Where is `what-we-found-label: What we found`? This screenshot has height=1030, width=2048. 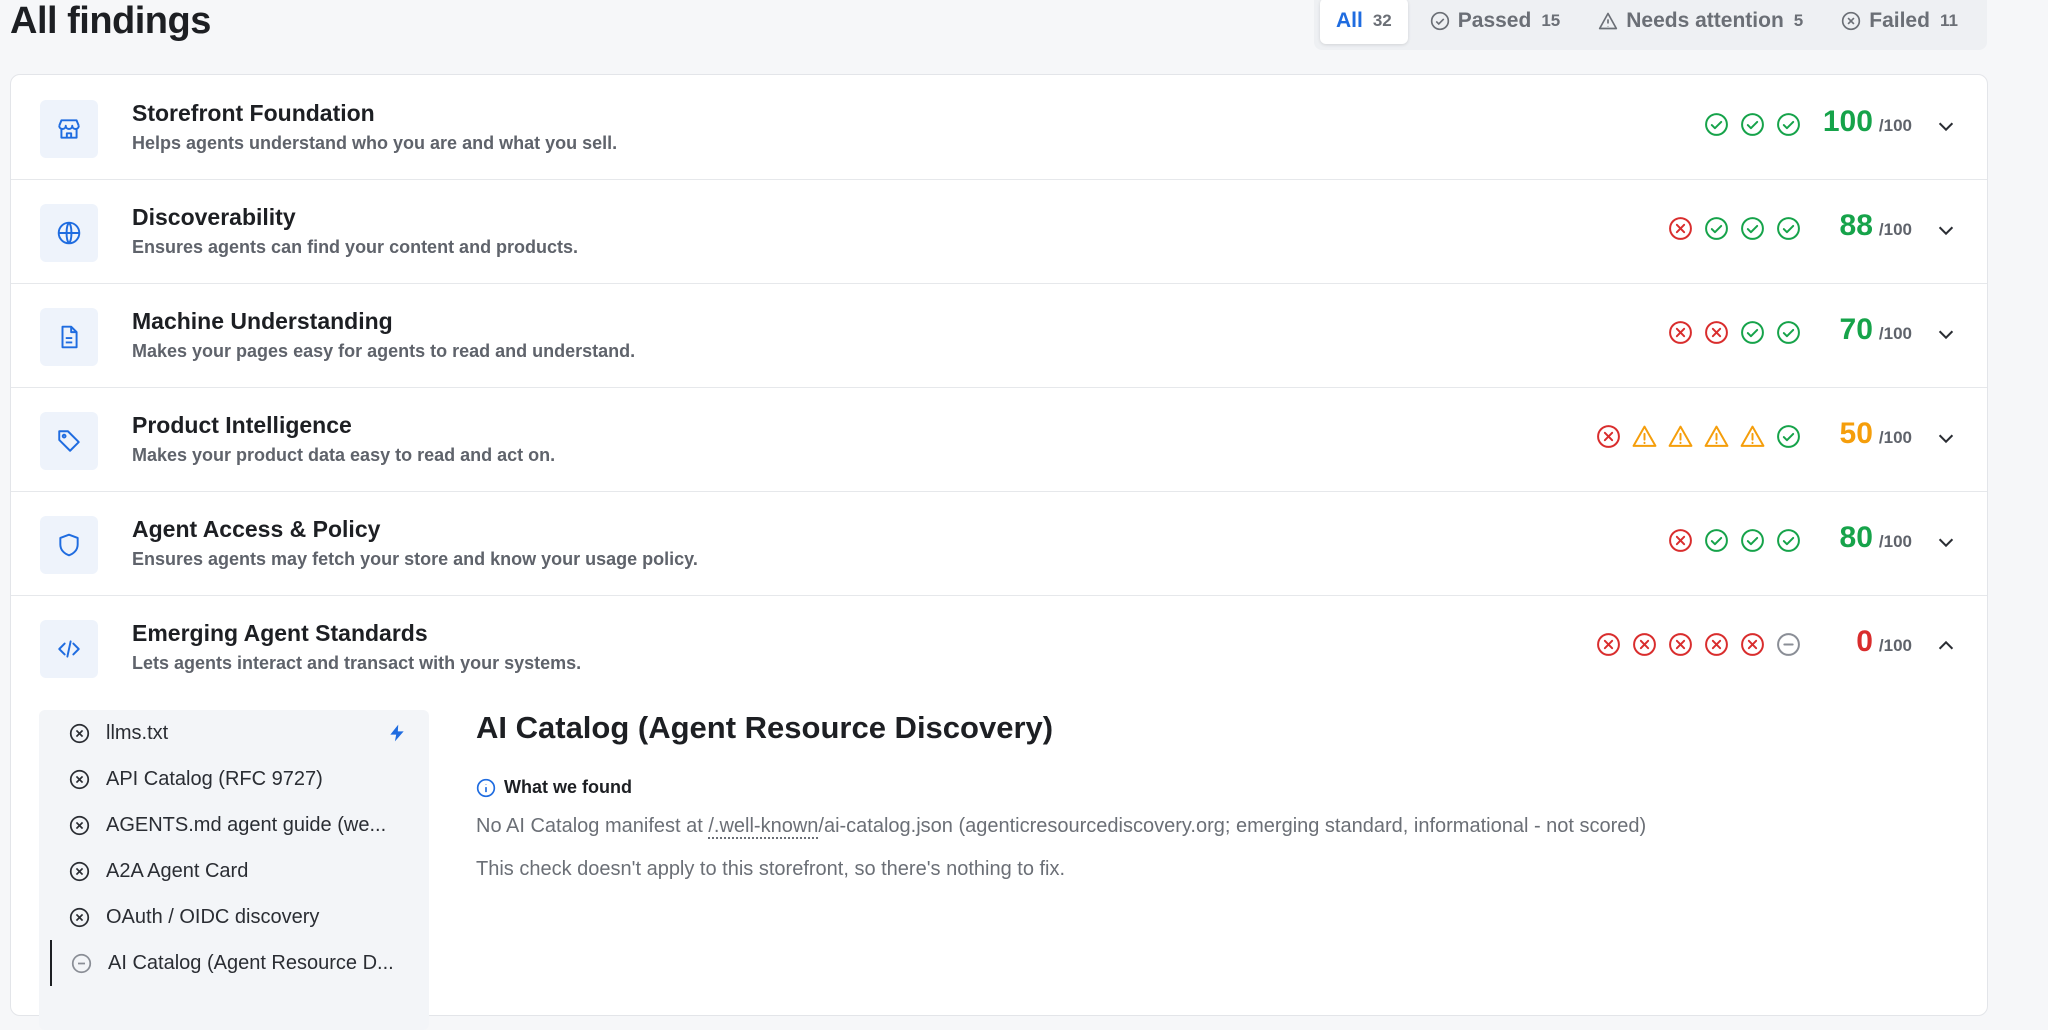 what-we-found-label: What we found is located at coordinates (568, 787).